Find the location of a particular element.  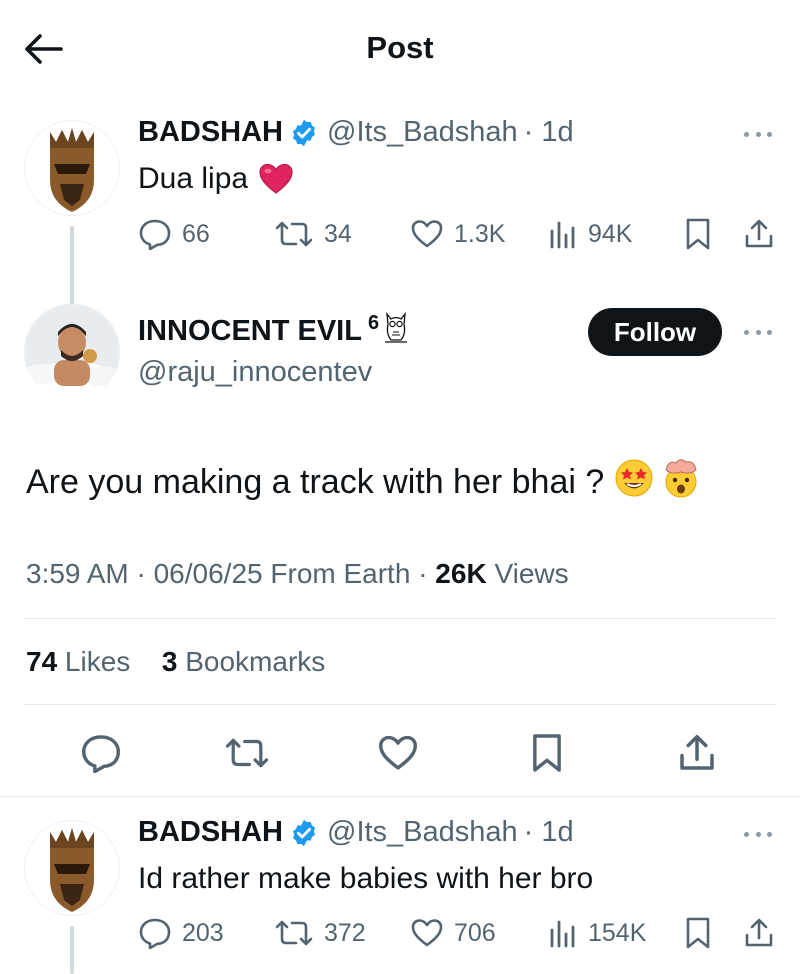

main-tweet-text: Are you making a track with her bhai ? is located at coordinates (364, 482).